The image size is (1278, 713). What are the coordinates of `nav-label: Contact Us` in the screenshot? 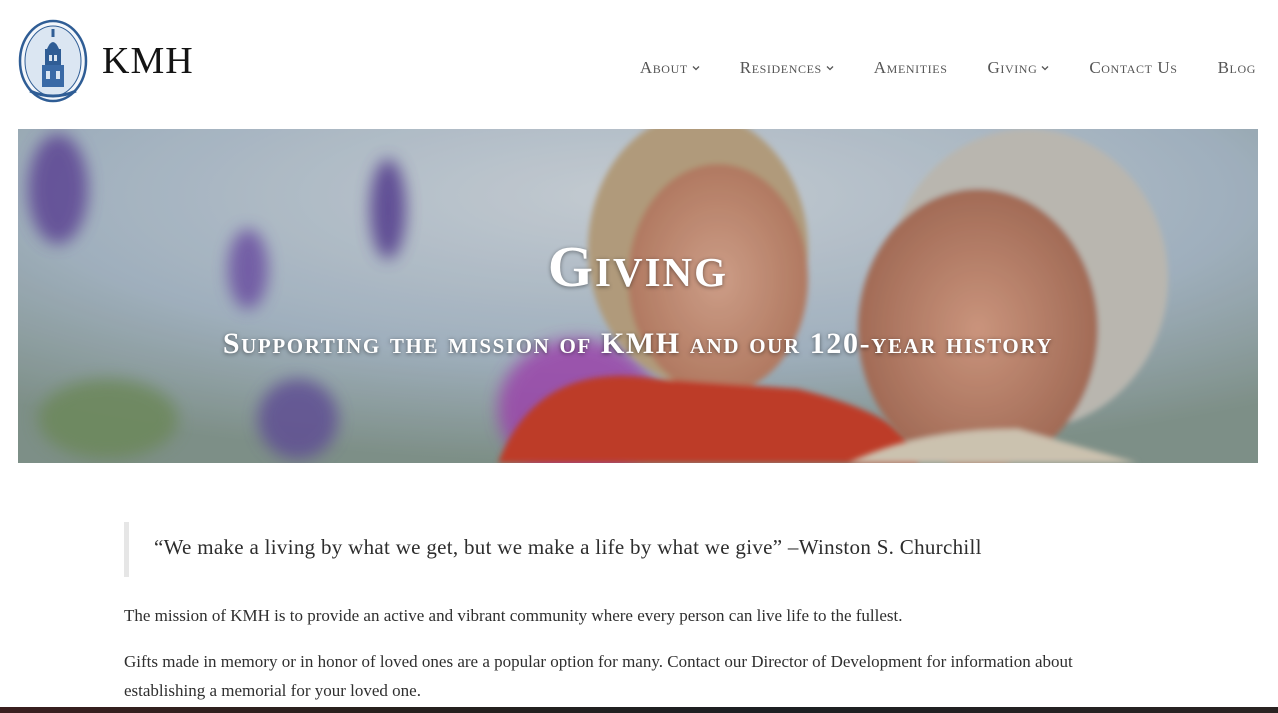 It's located at (1133, 67).